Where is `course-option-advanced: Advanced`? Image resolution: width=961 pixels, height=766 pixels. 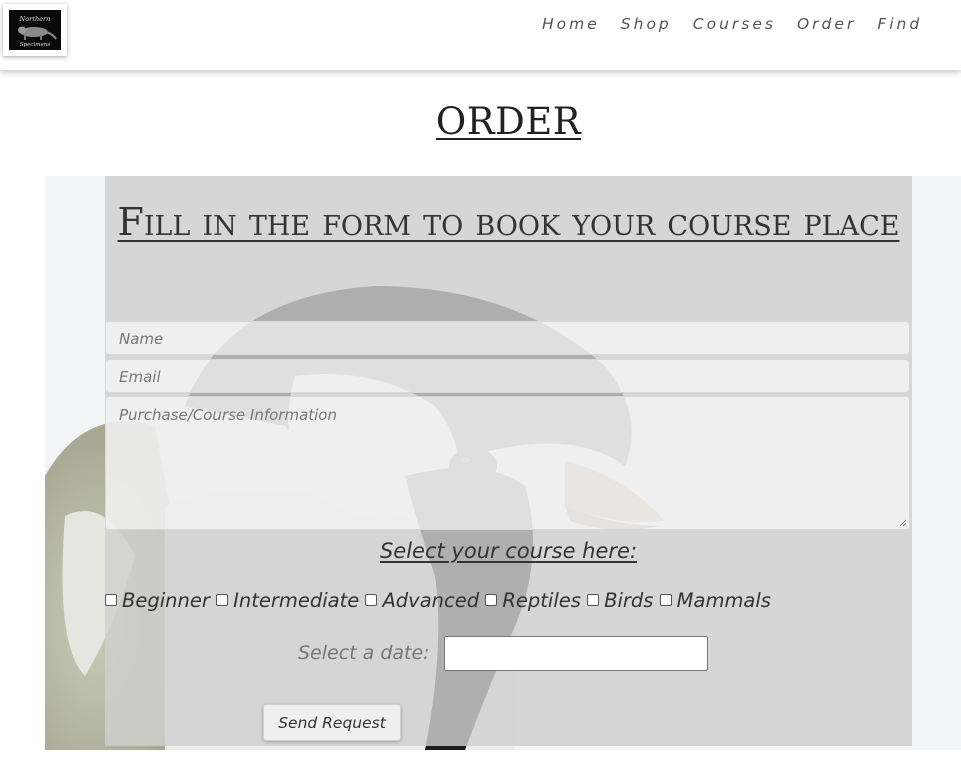
course-option-advanced: Advanced is located at coordinates (422, 600).